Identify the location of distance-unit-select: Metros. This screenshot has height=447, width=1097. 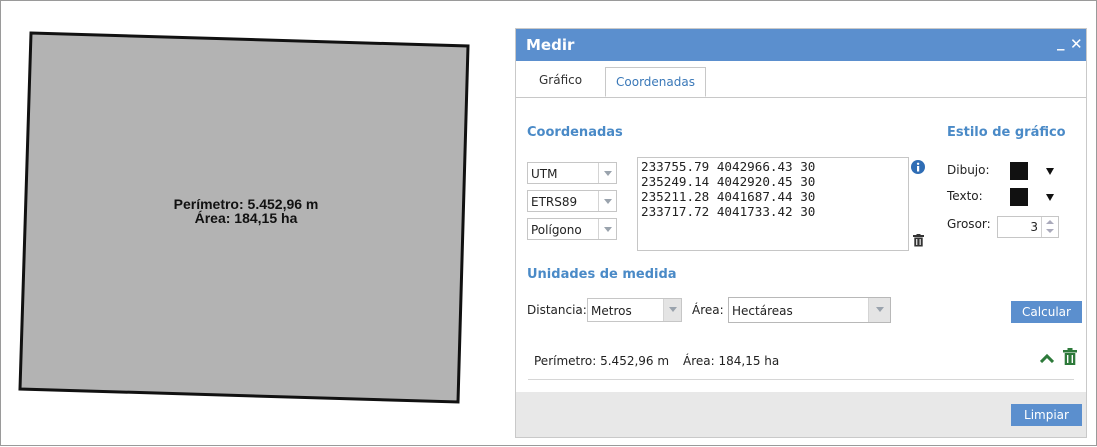
(634, 310).